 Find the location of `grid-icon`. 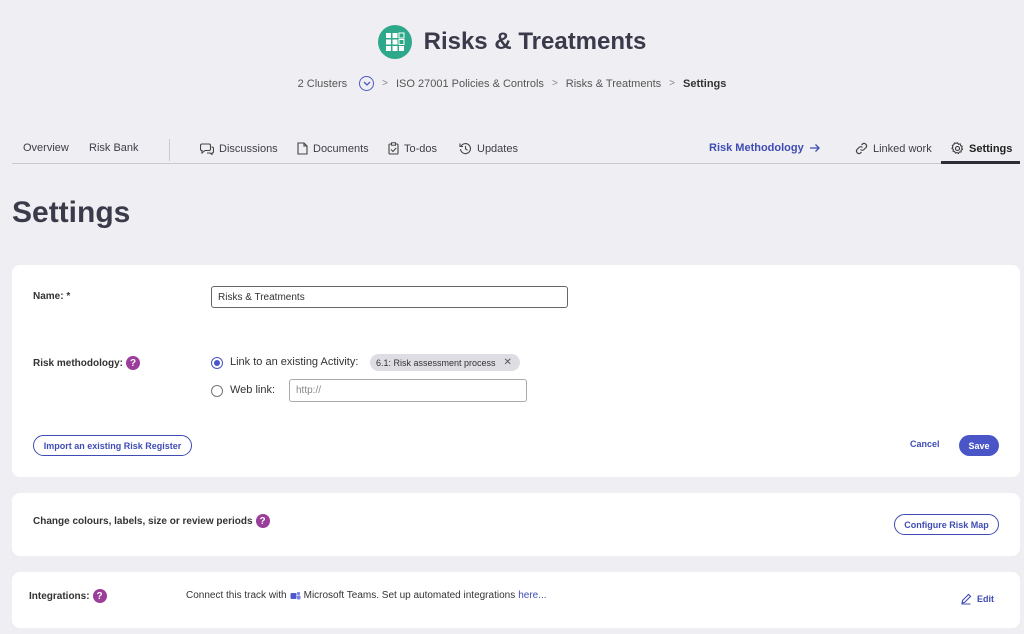

grid-icon is located at coordinates (394, 42).